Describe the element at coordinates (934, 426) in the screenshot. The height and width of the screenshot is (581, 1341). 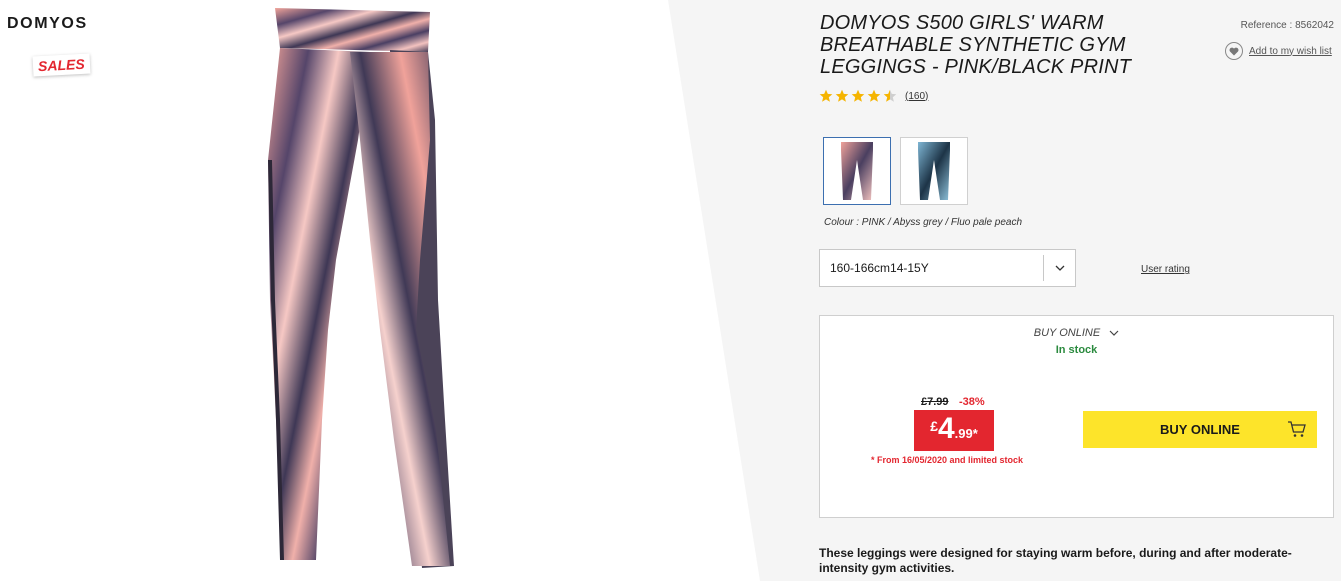
I see `price-currency: £` at that location.